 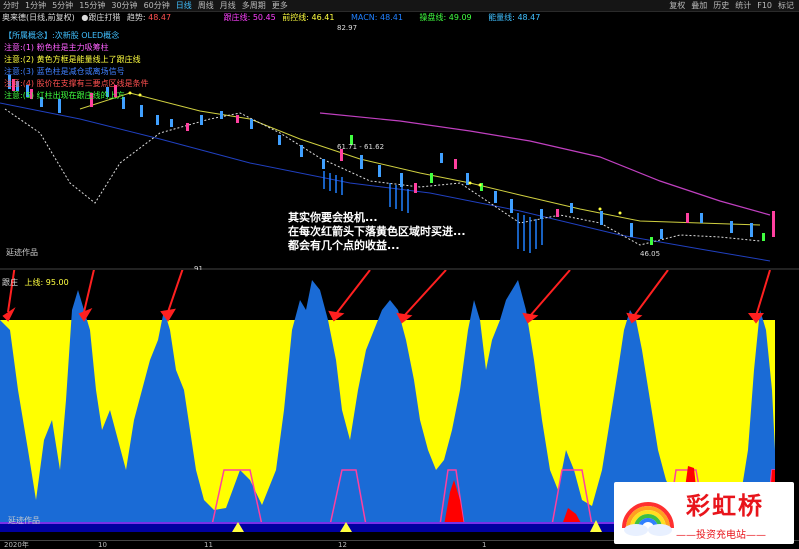 I want to click on trade-line-label: 操盘线:, so click(x=433, y=17).